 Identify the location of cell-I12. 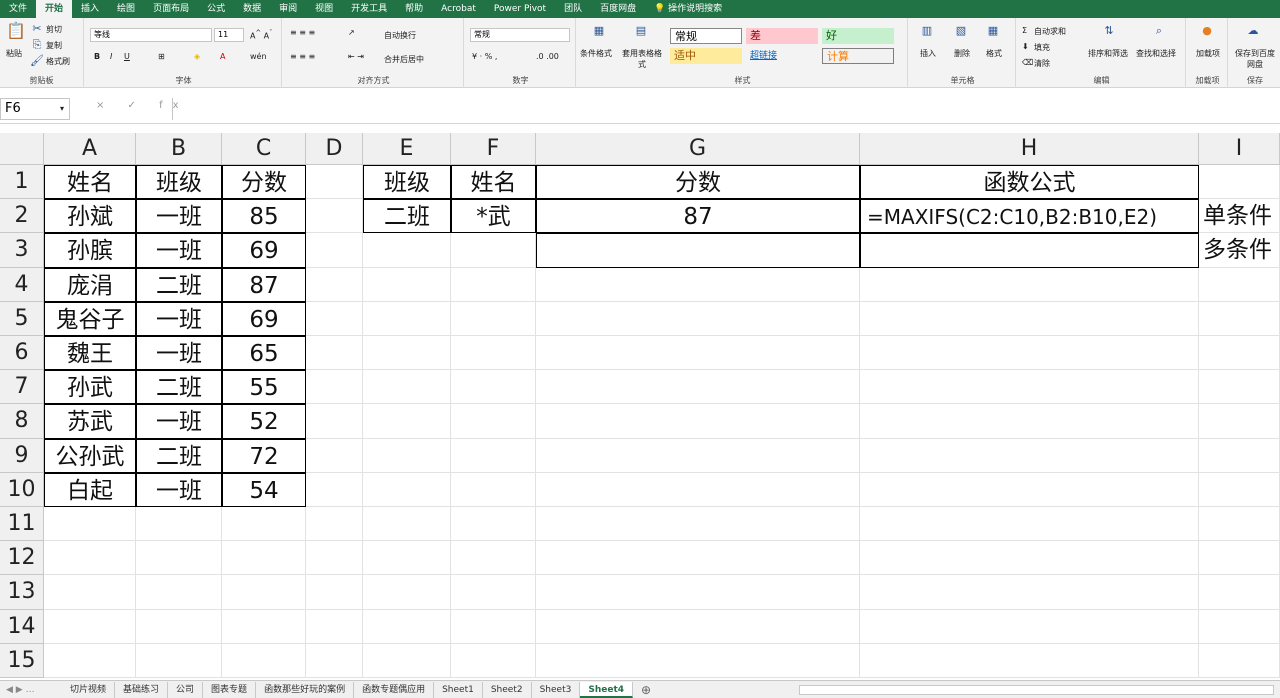
(1239, 558).